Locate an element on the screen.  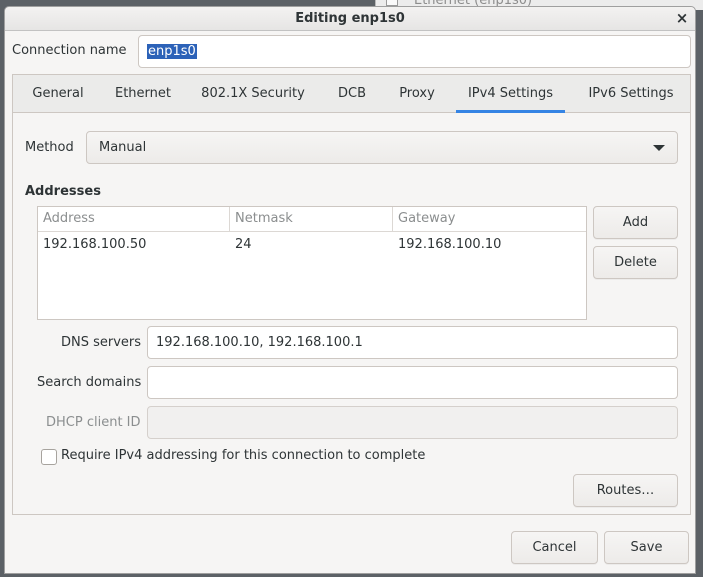
gateway-cell: 192.168.100.10 is located at coordinates (447, 244).